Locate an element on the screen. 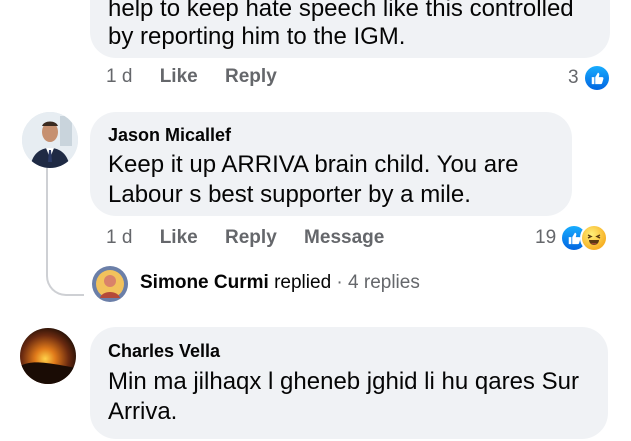 Image resolution: width=631 pixels, height=441 pixels. reply-count: 4 replies is located at coordinates (384, 282).